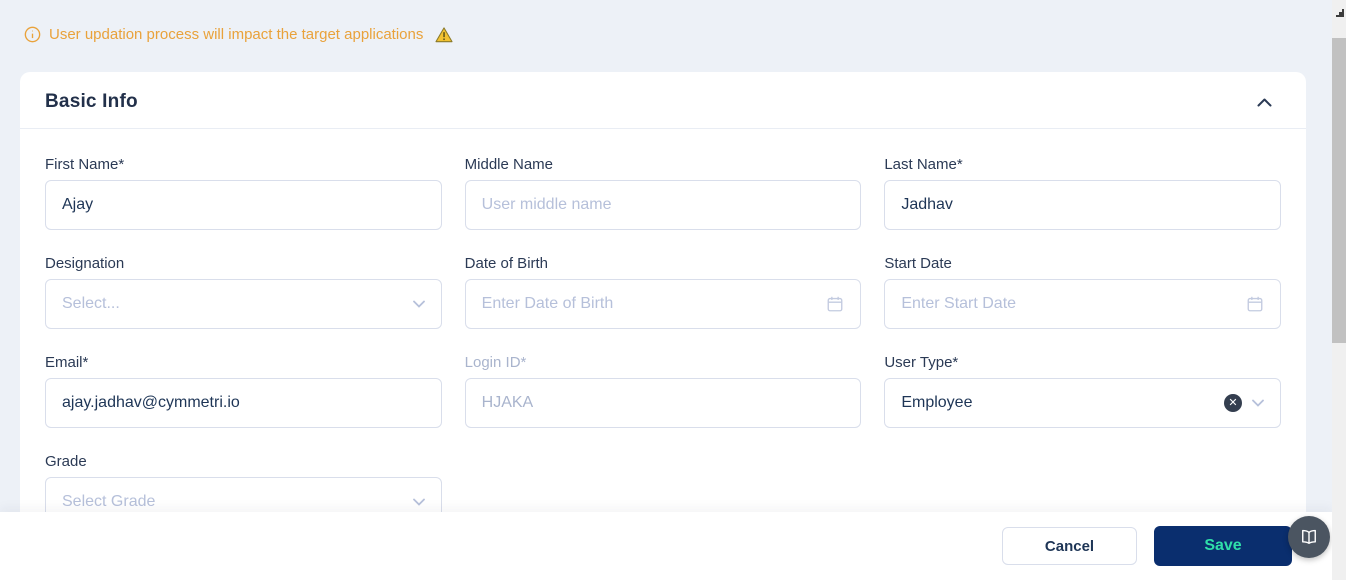 The image size is (1346, 580). Describe the element at coordinates (1082, 304) in the screenshot. I see `start-date-input: Enter Start Date` at that location.